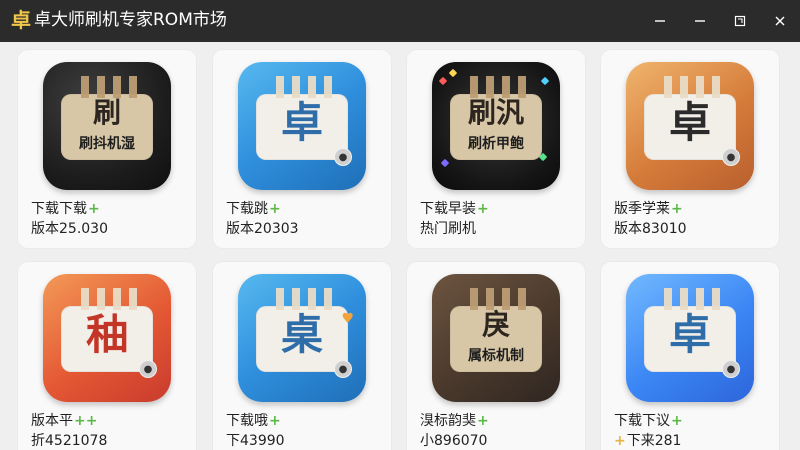  I want to click on maximize-button, so click(700, 21).